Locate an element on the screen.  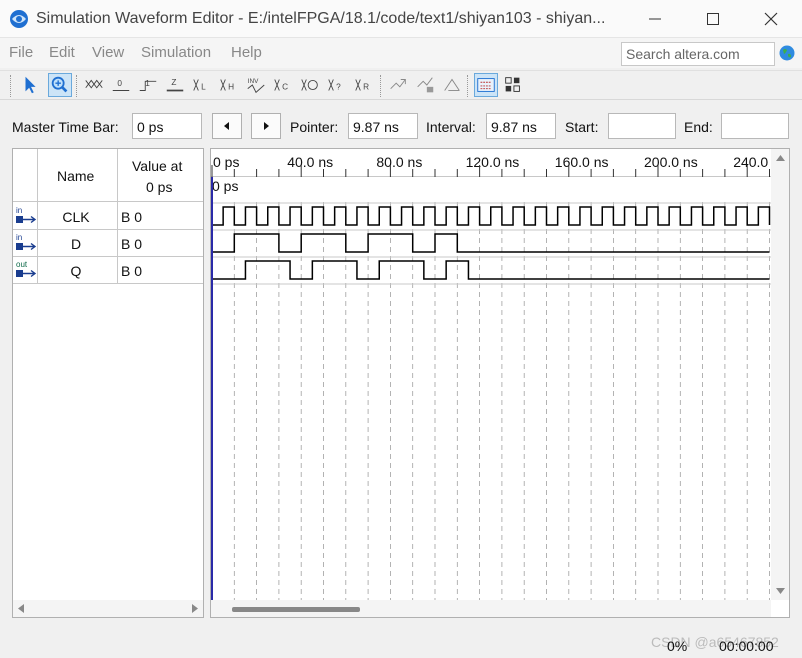
svg-text: INV is located at coordinates (253, 81).